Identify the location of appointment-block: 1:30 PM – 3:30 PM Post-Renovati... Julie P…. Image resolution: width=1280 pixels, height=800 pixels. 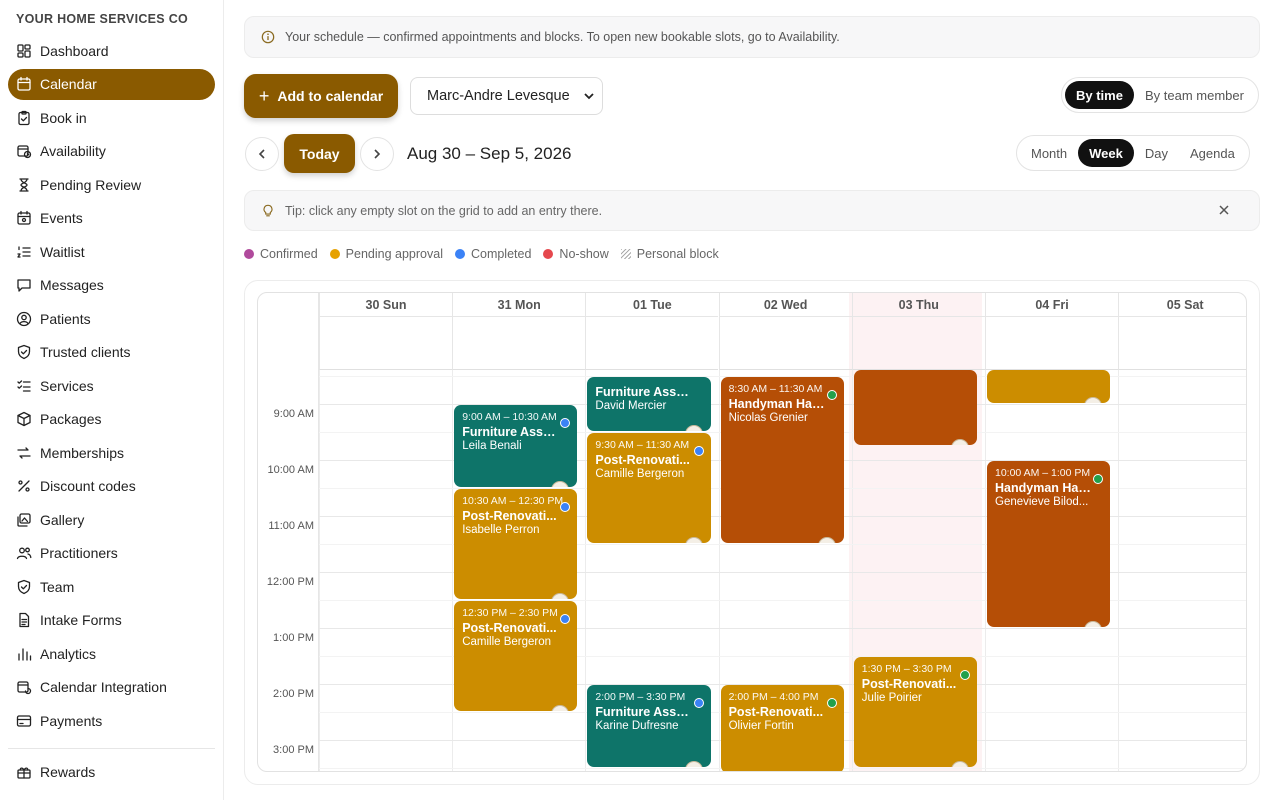
(915, 711).